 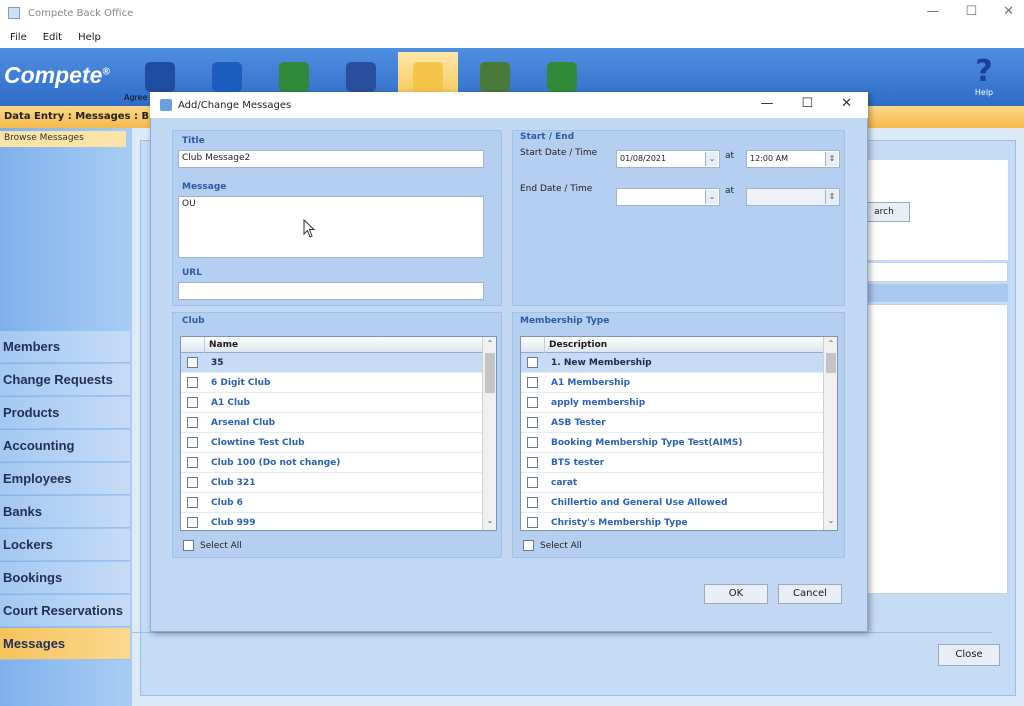 I want to click on end-time-spinner: ⇕, so click(x=793, y=197).